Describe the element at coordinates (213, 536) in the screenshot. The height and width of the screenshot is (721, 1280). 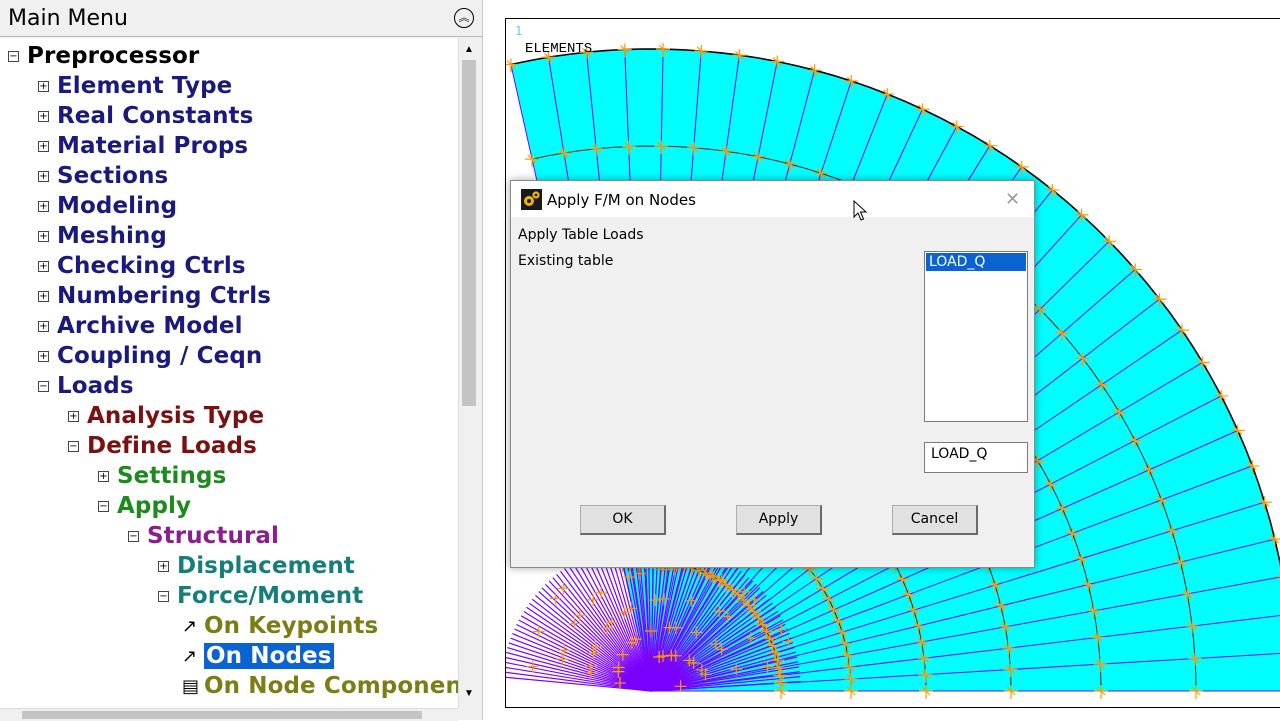
I see `tree-item-label: Structural` at that location.